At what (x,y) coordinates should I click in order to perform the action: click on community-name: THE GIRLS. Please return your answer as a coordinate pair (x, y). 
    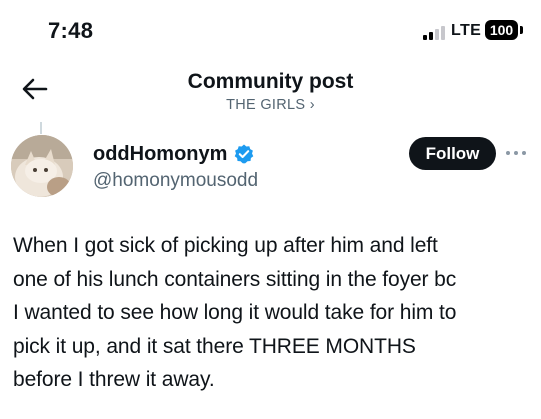
    Looking at the image, I should click on (266, 105).